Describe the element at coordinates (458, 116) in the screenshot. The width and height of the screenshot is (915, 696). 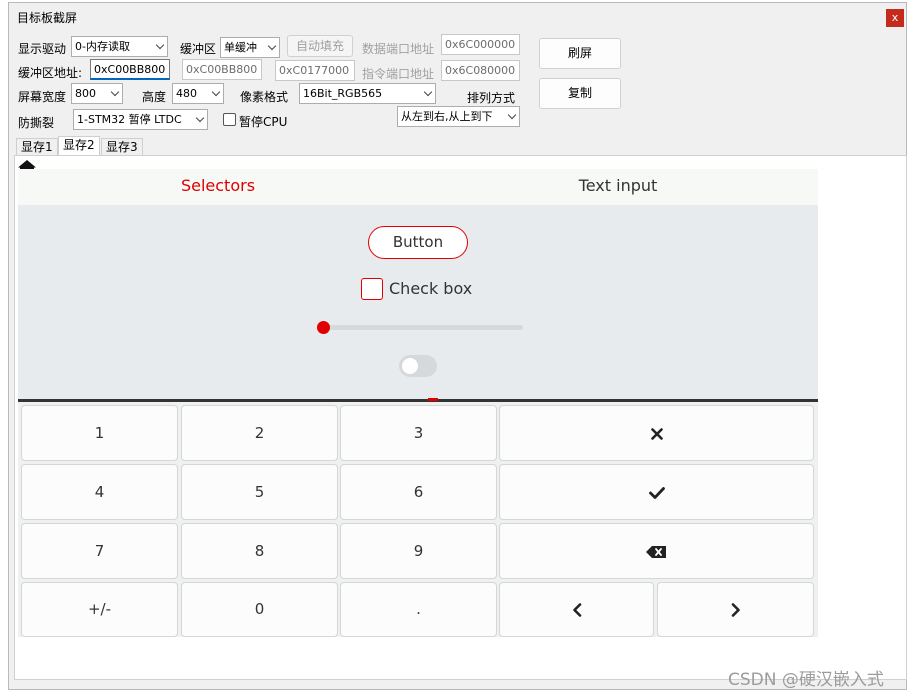
I see `arrangement-select: 从左到右,从上到下` at that location.